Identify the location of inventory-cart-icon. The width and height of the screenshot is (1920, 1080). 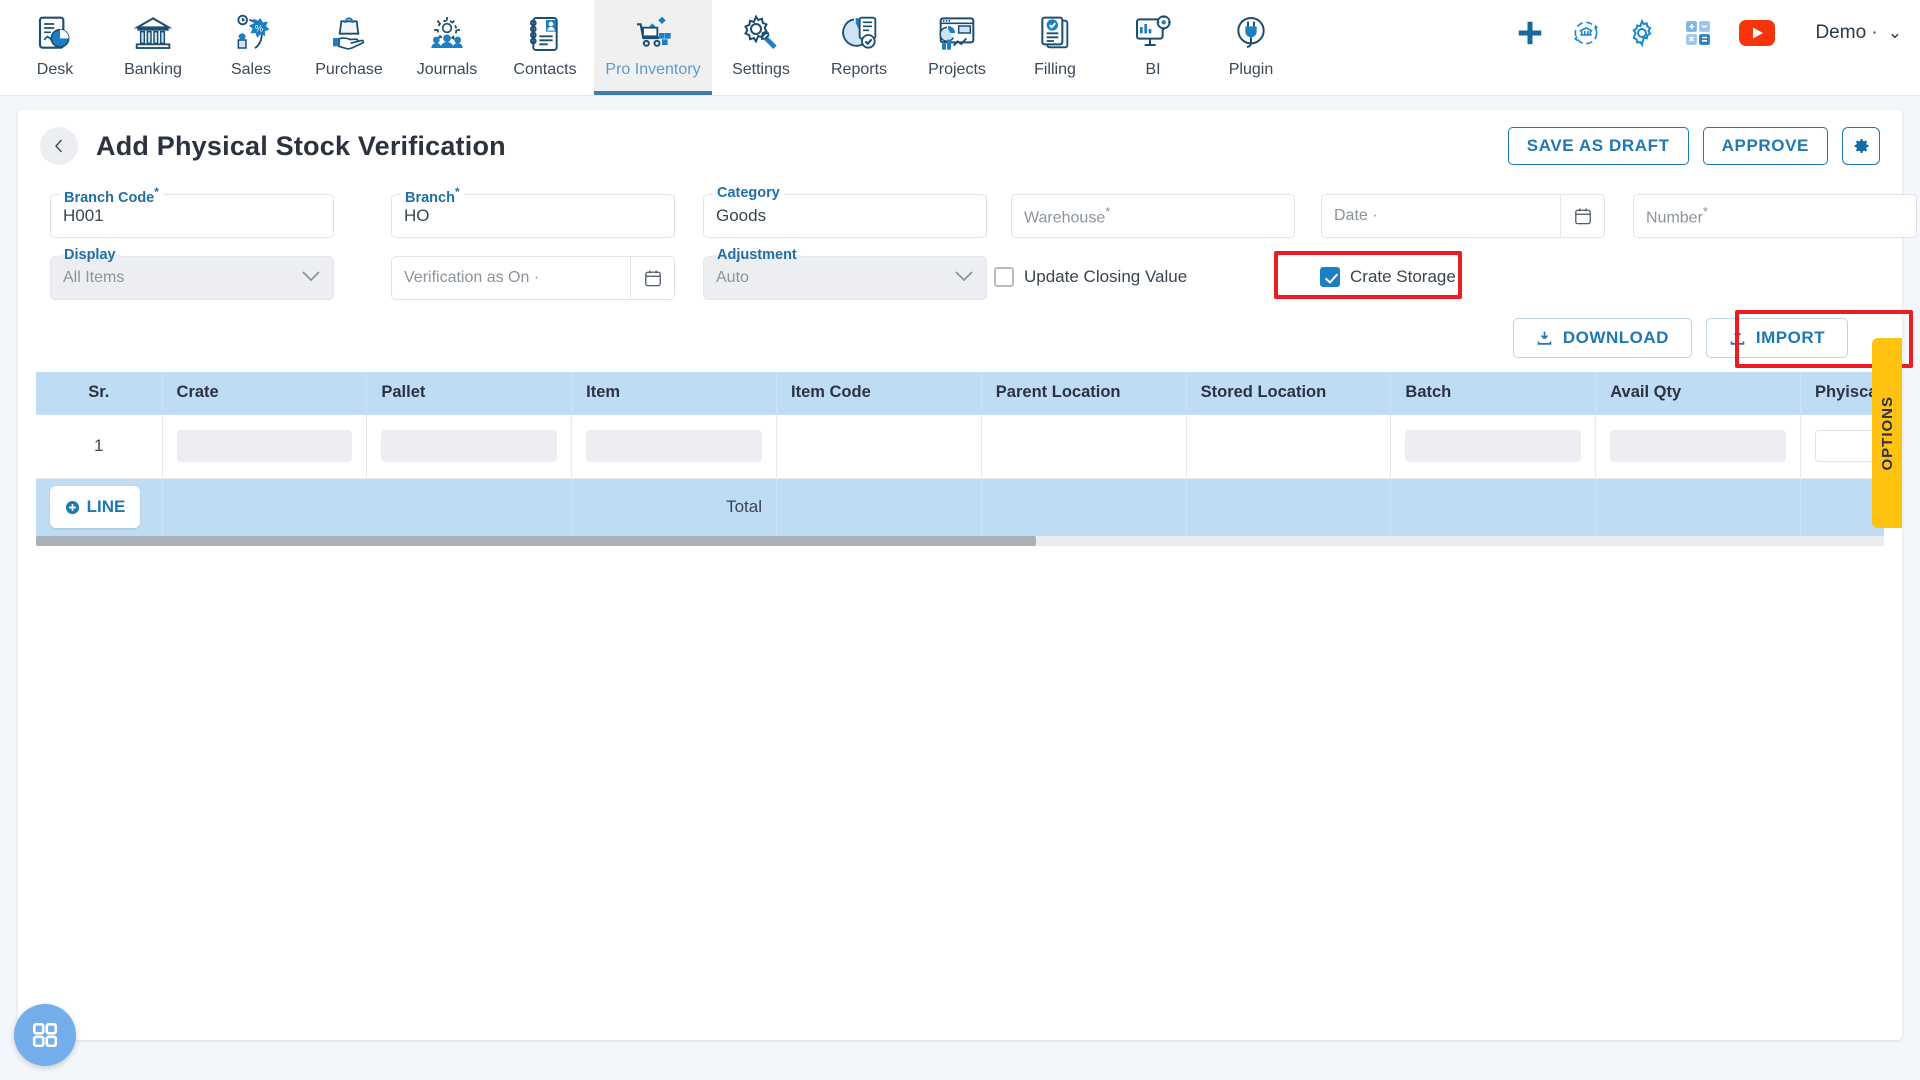
(653, 34).